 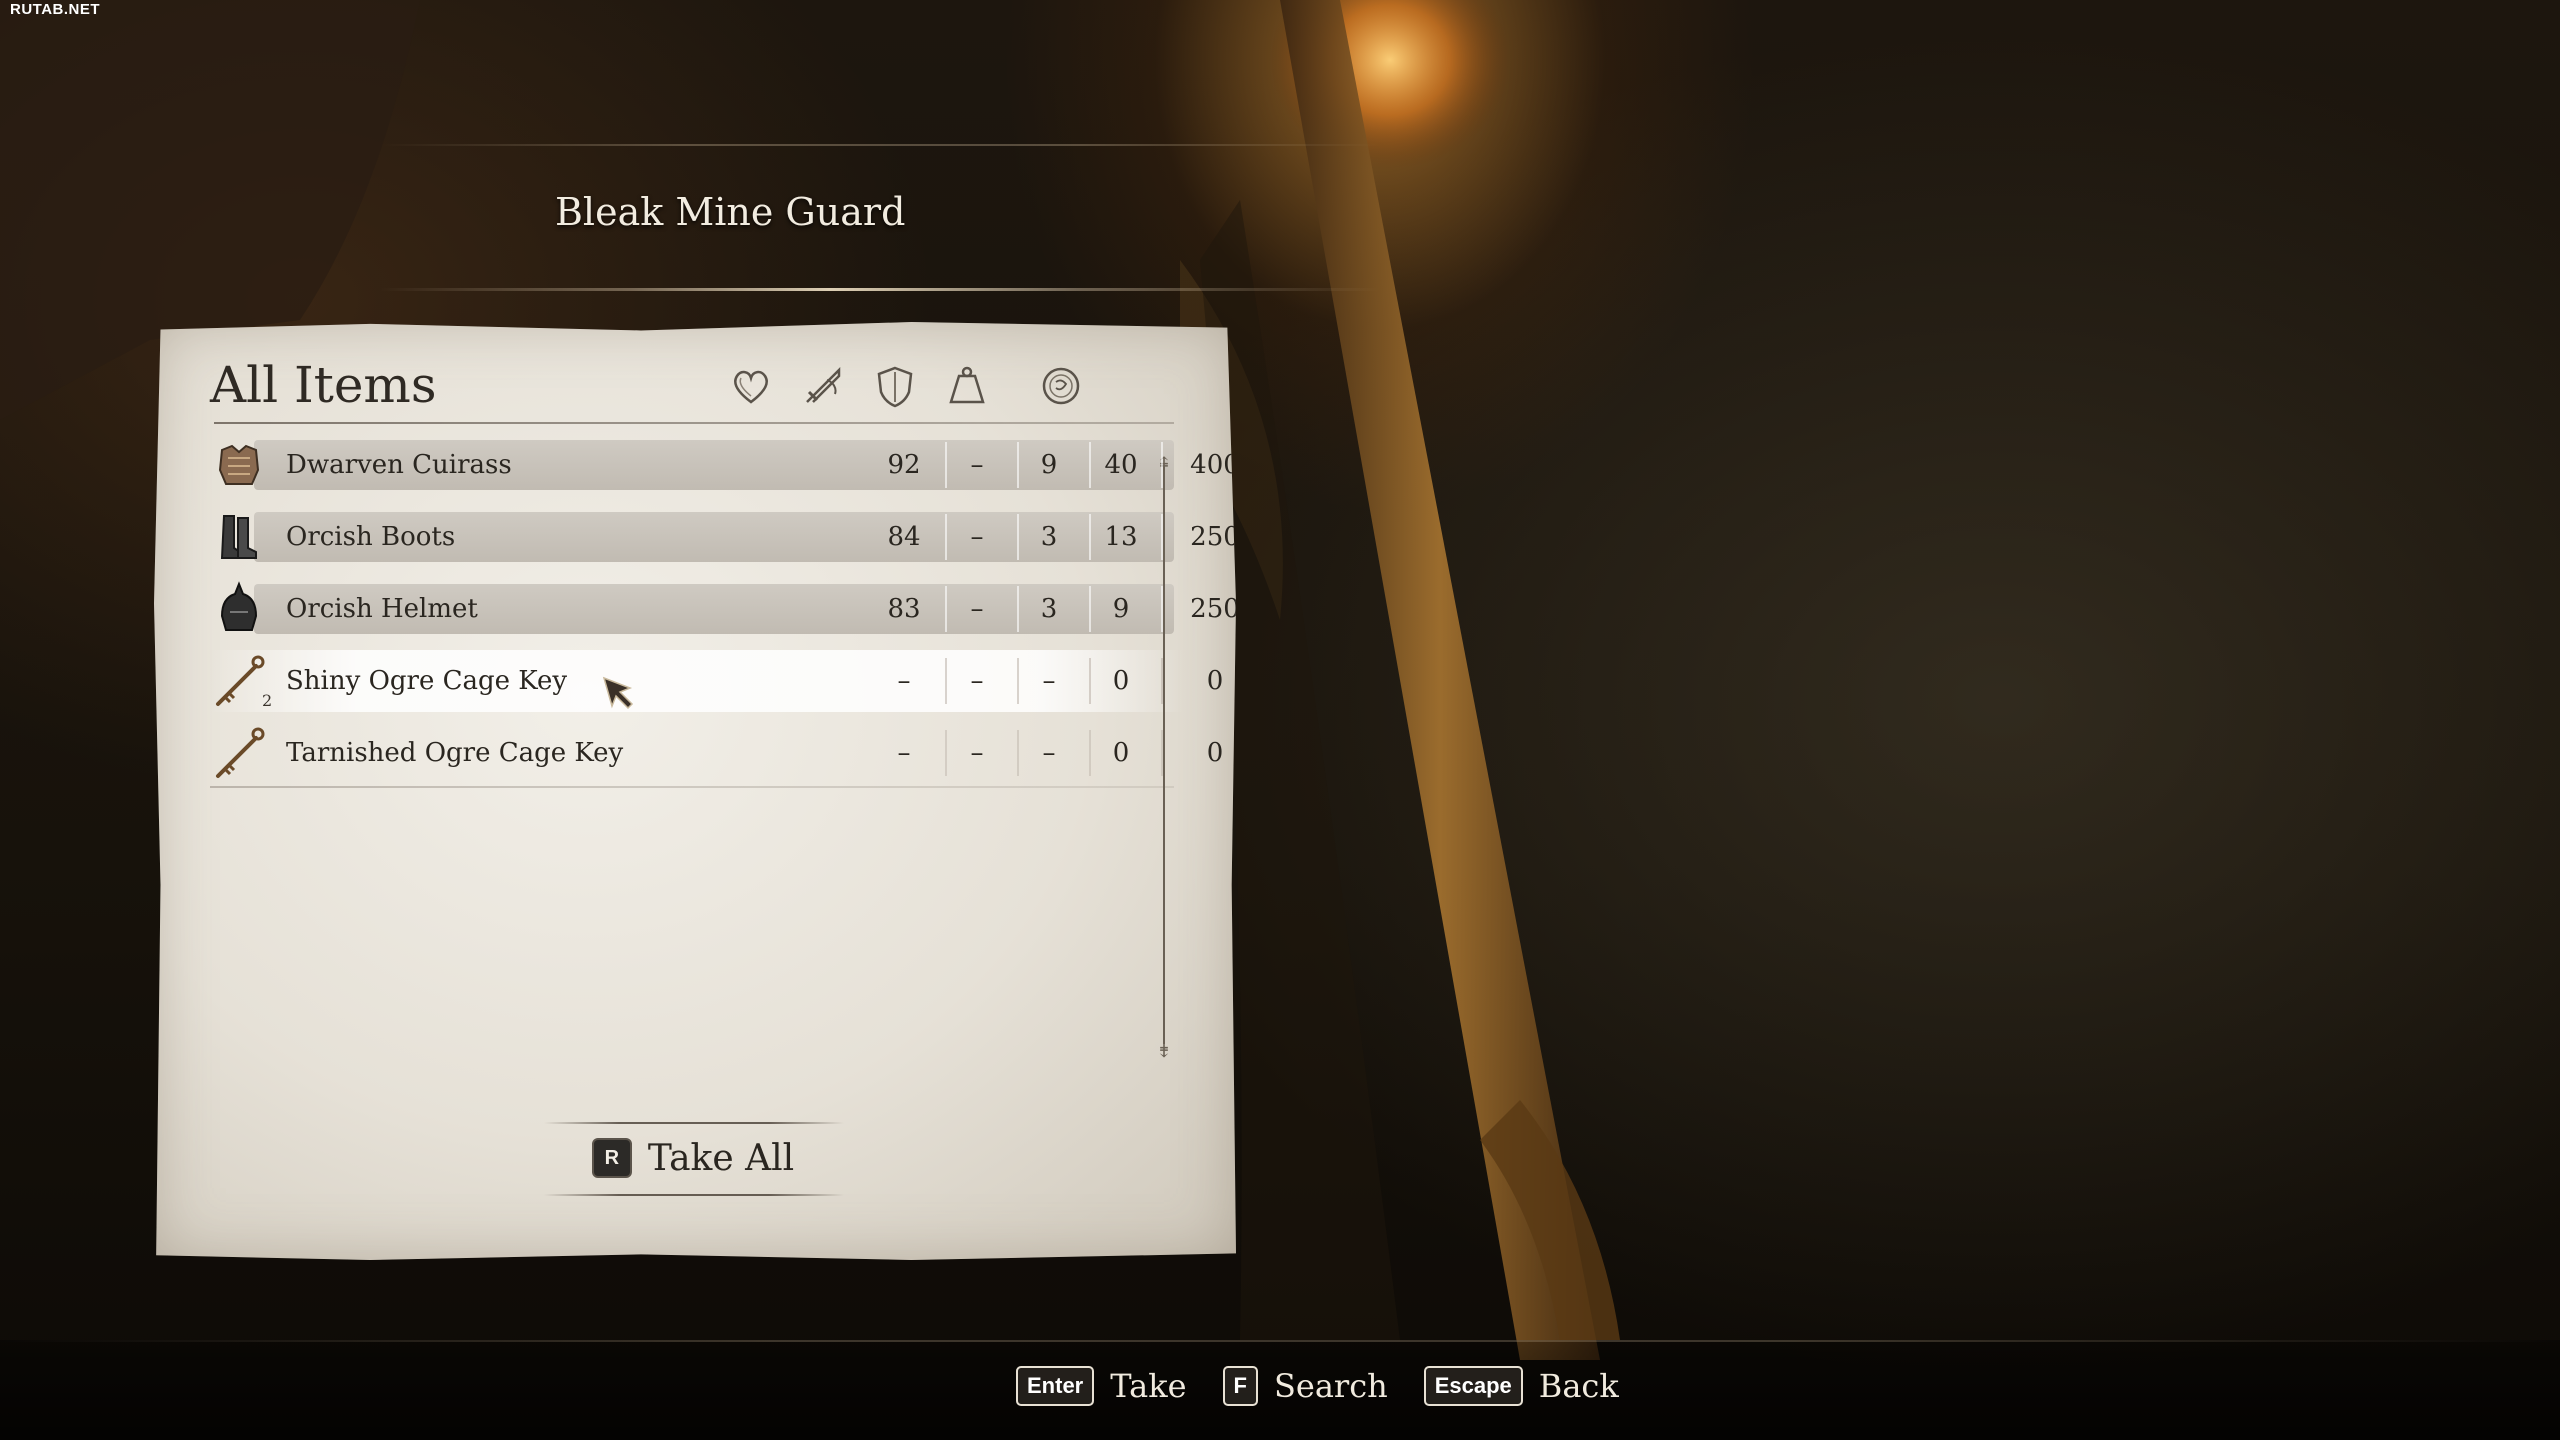 I want to click on cuirass-icon, so click(x=239, y=465).